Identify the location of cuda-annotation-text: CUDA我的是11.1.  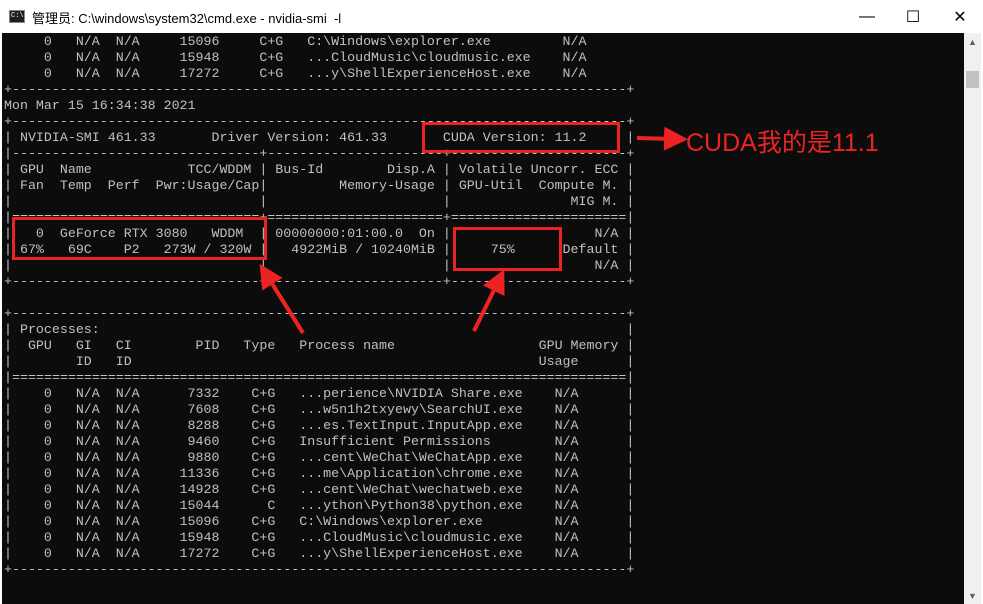
(782, 143).